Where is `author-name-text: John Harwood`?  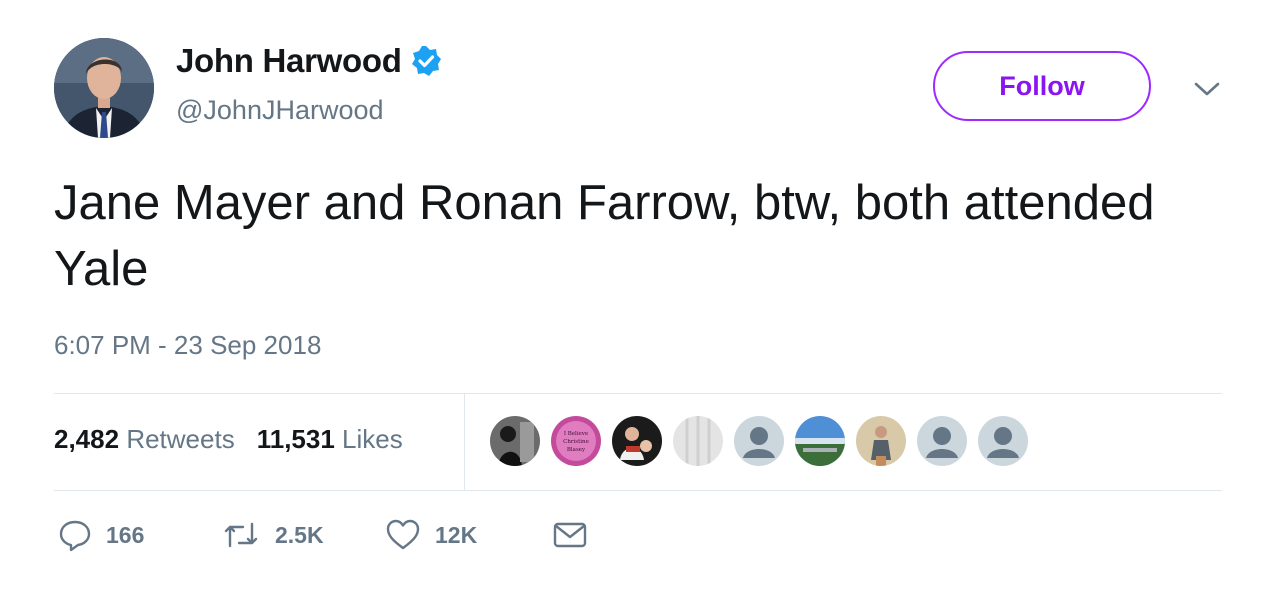
author-name-text: John Harwood is located at coordinates (289, 60).